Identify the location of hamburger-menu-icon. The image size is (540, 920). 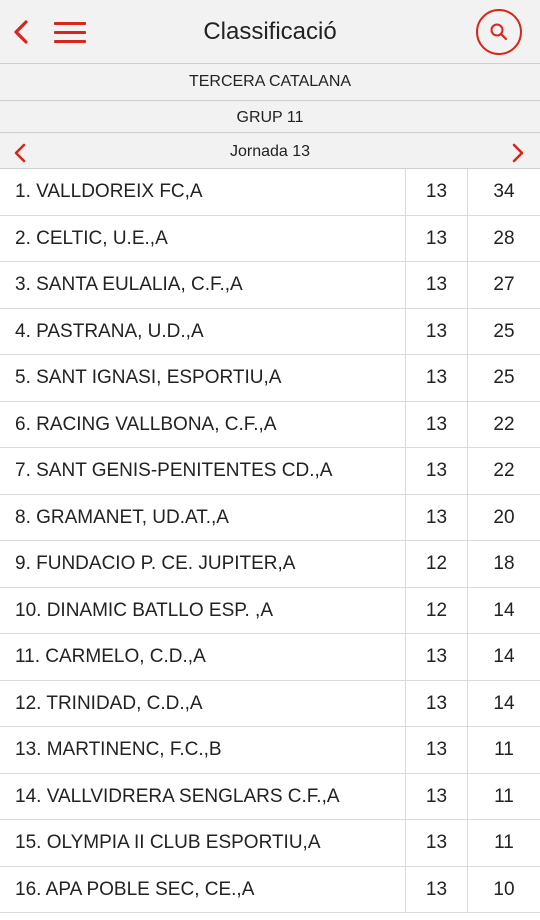
(70, 23).